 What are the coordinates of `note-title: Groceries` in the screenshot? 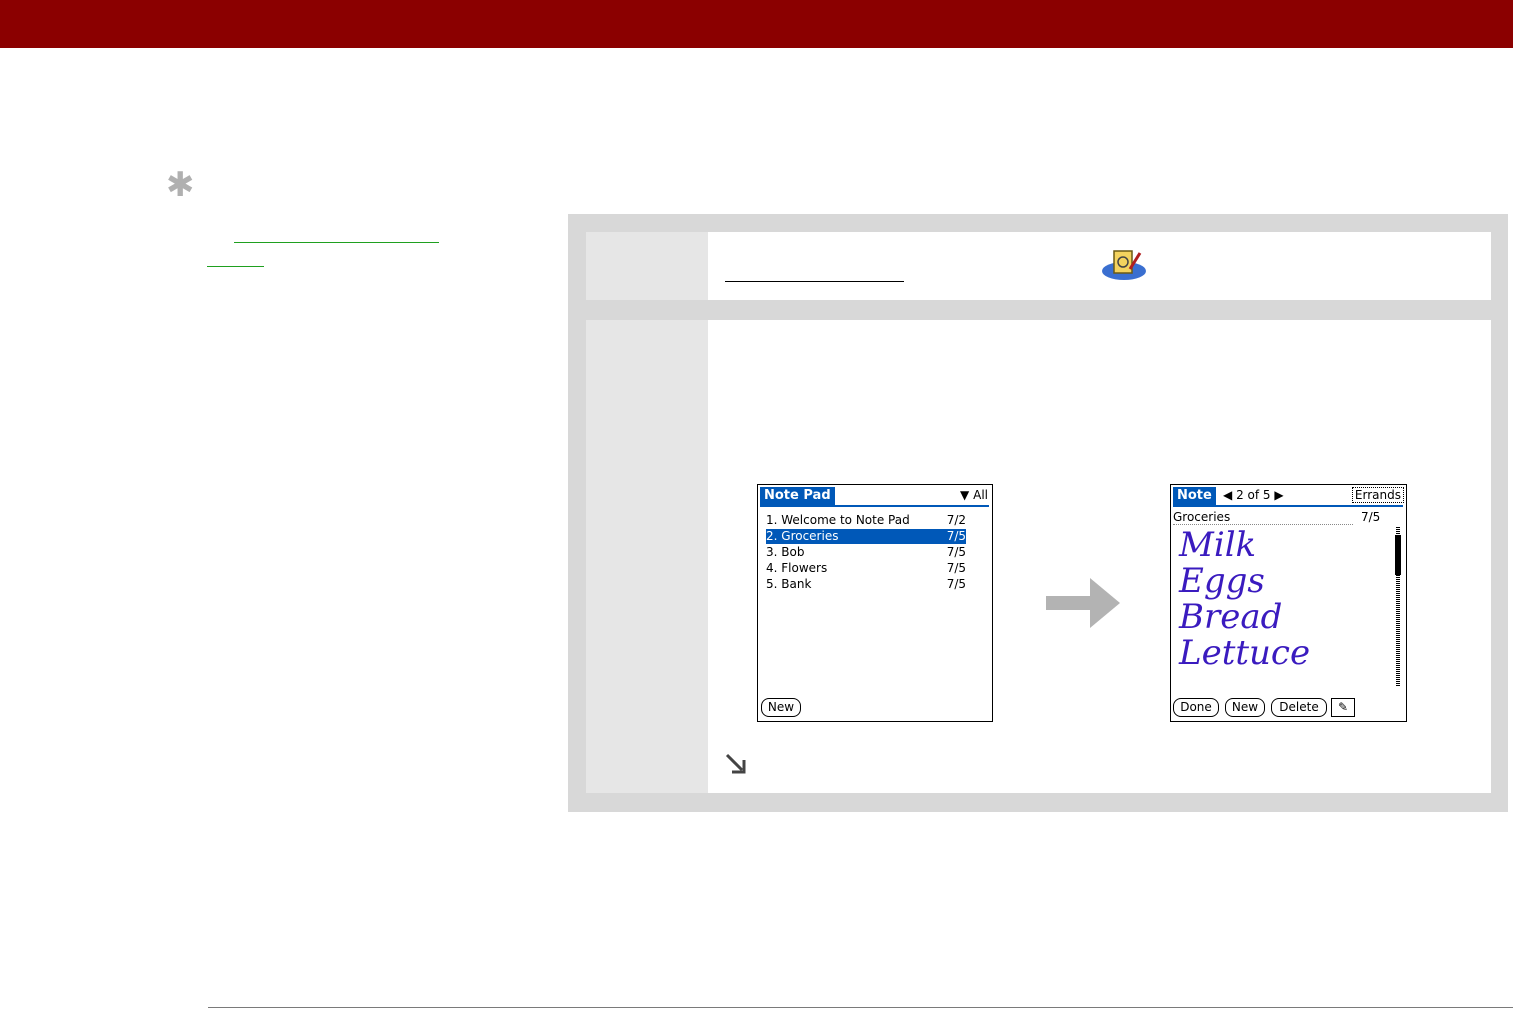 It's located at (1263, 517).